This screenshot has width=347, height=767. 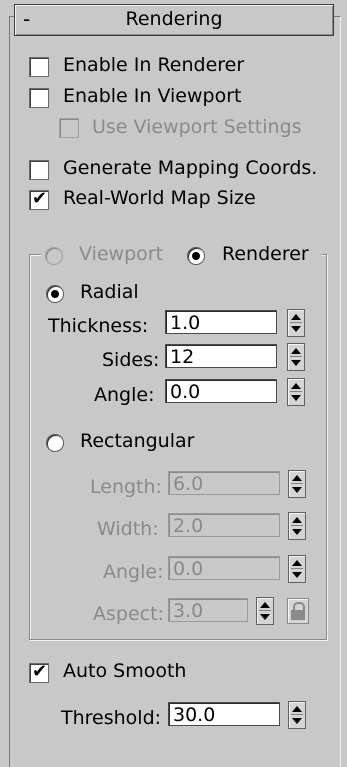 What do you see at coordinates (109, 292) in the screenshot?
I see `radial-radio-label: Radial` at bounding box center [109, 292].